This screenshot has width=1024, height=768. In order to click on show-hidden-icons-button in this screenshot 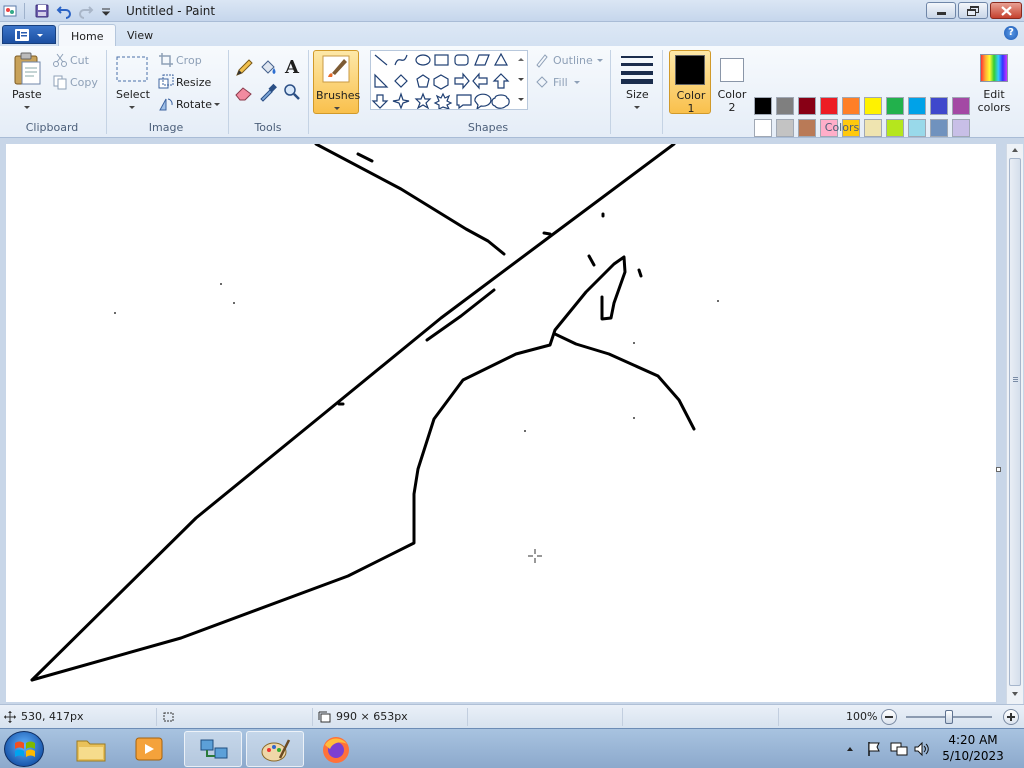, I will do `click(850, 749)`.